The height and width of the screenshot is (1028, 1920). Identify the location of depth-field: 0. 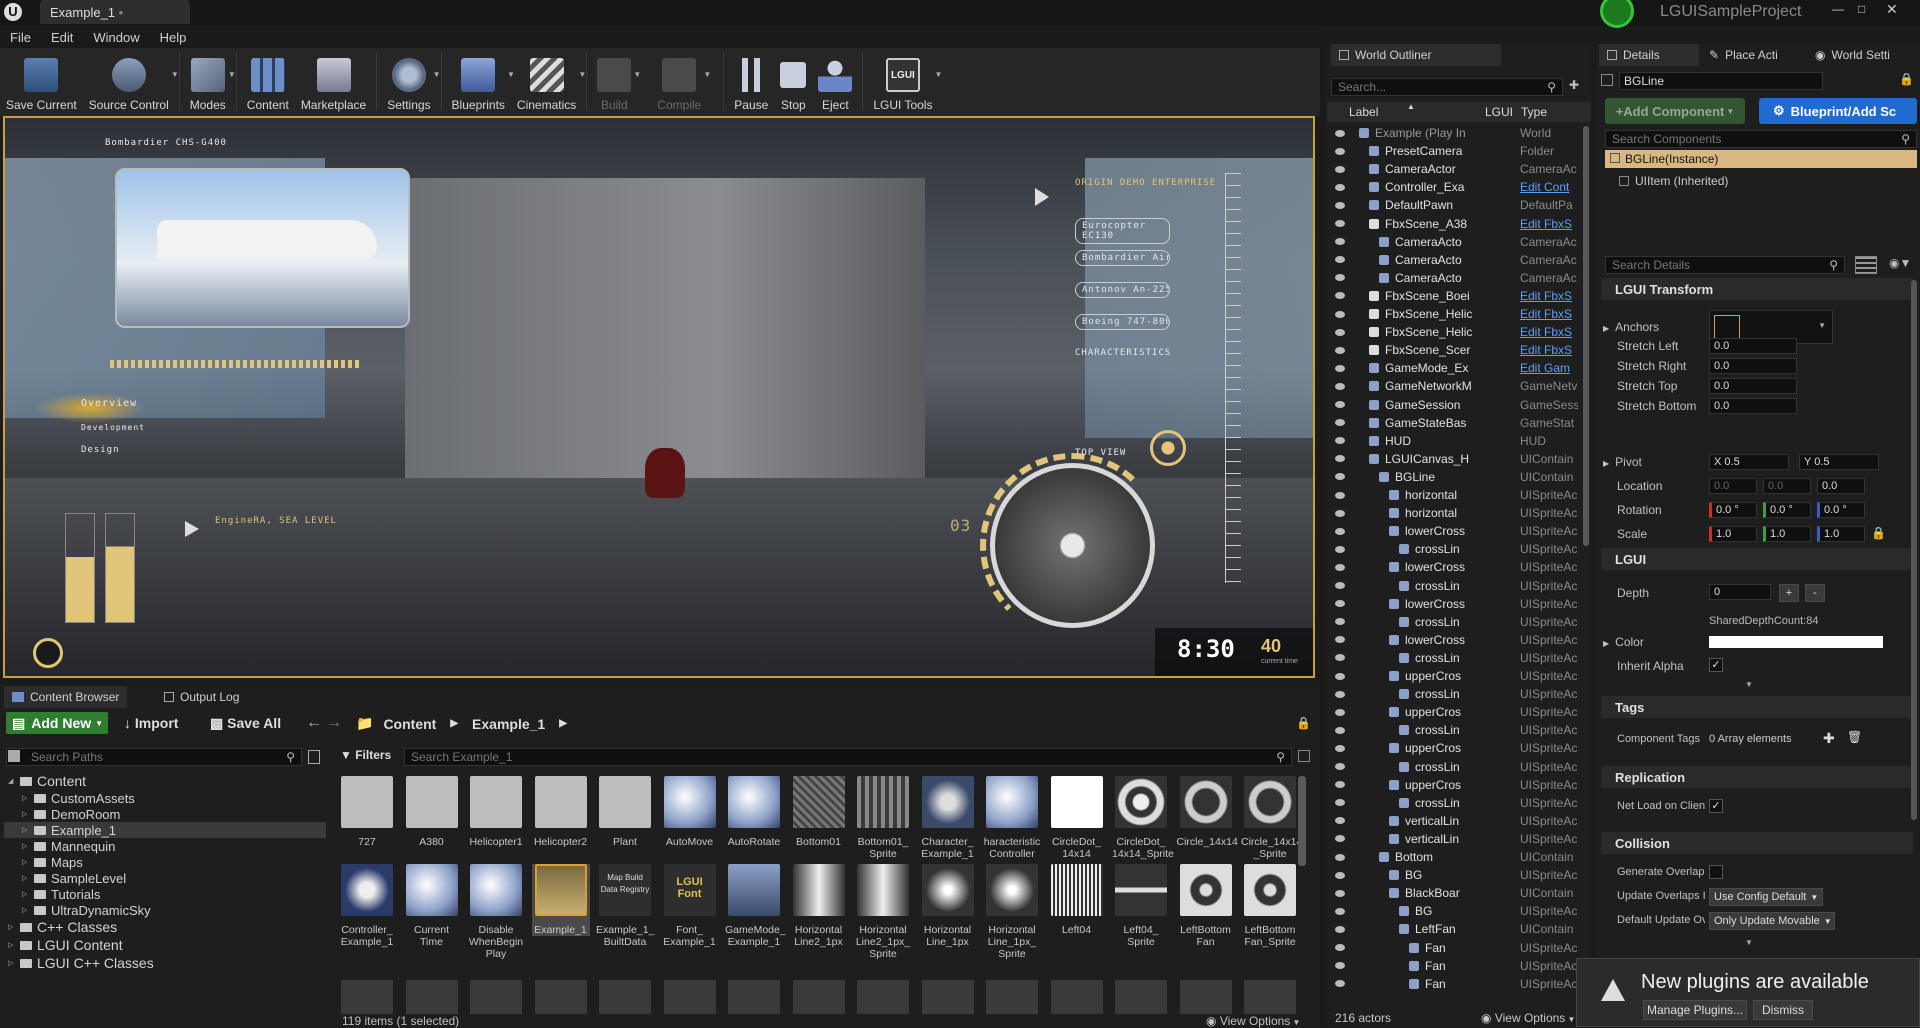
(1740, 592).